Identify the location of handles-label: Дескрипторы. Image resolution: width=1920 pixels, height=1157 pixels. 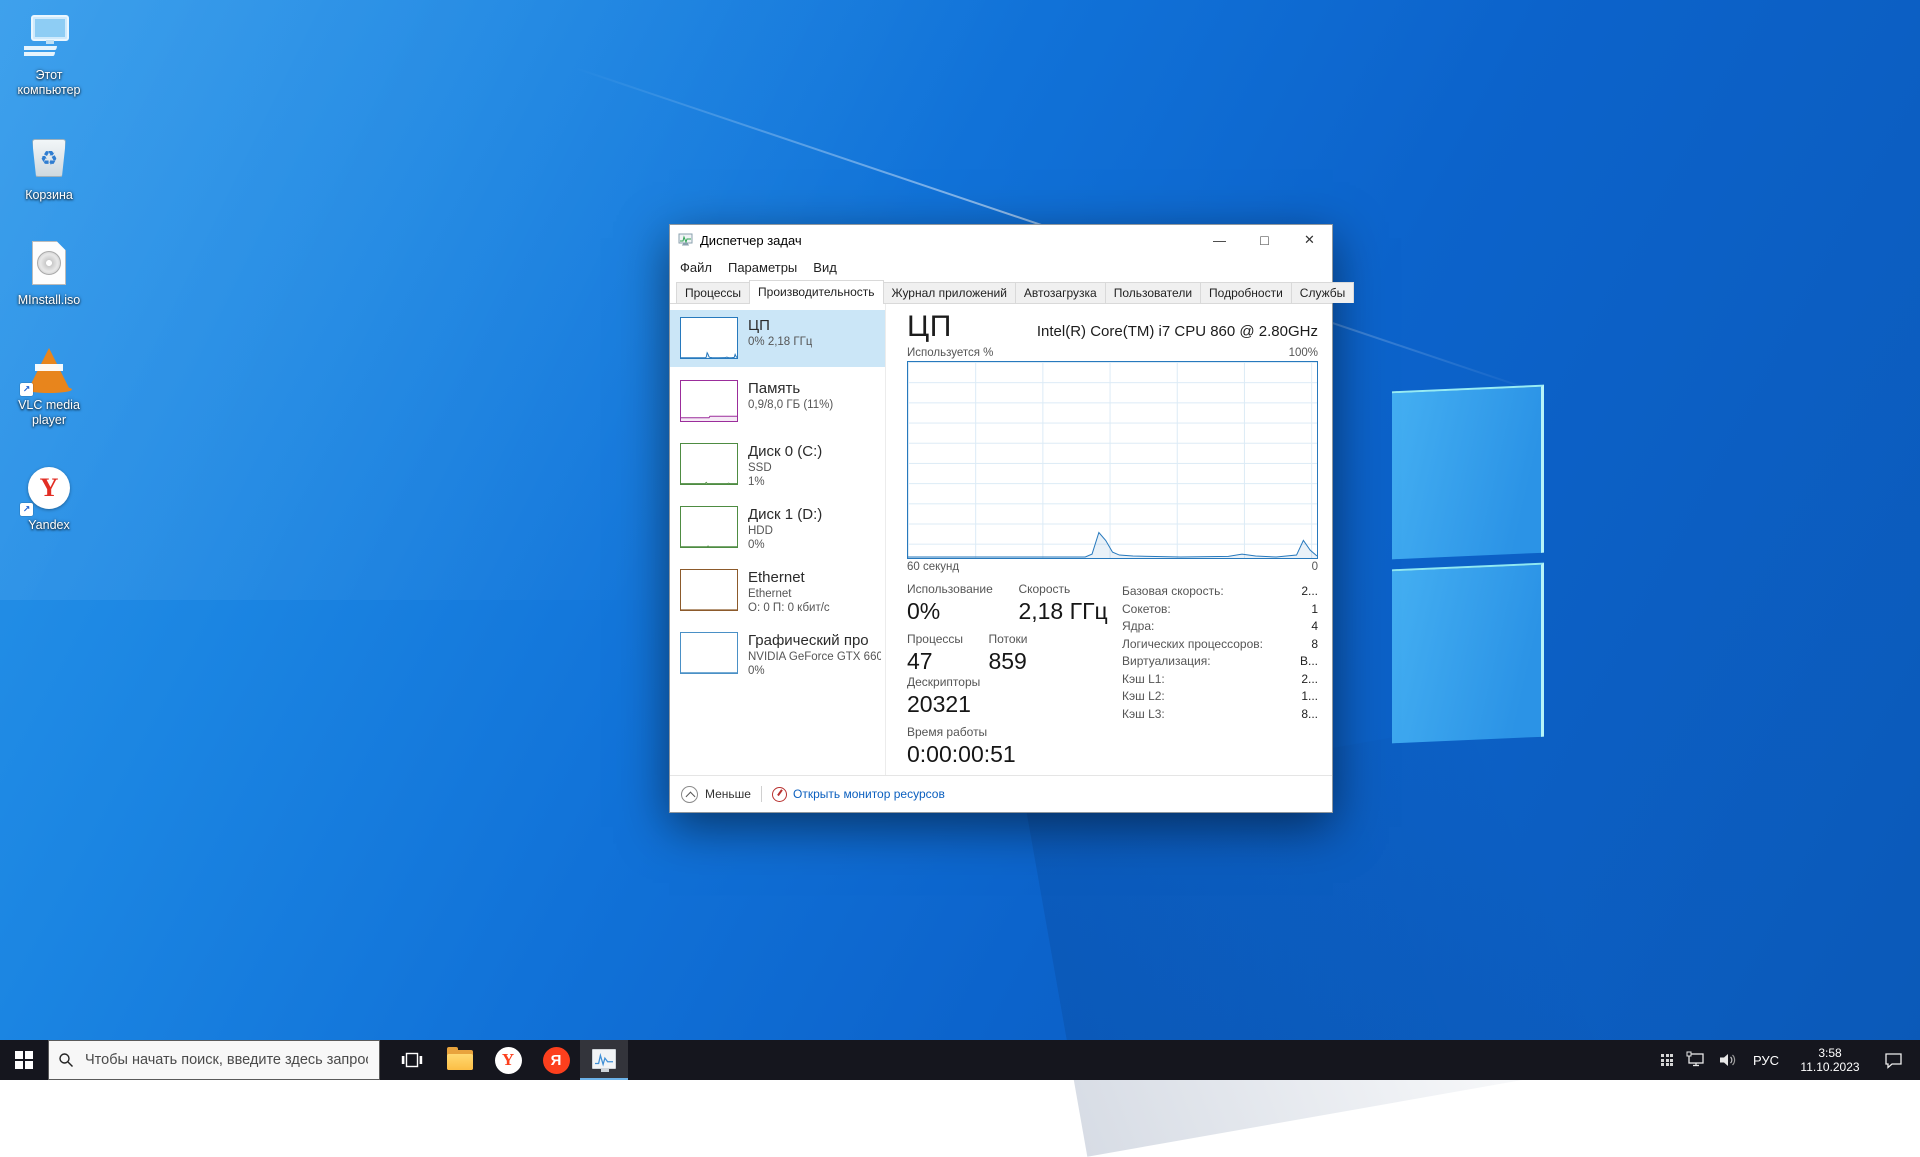
(943, 682).